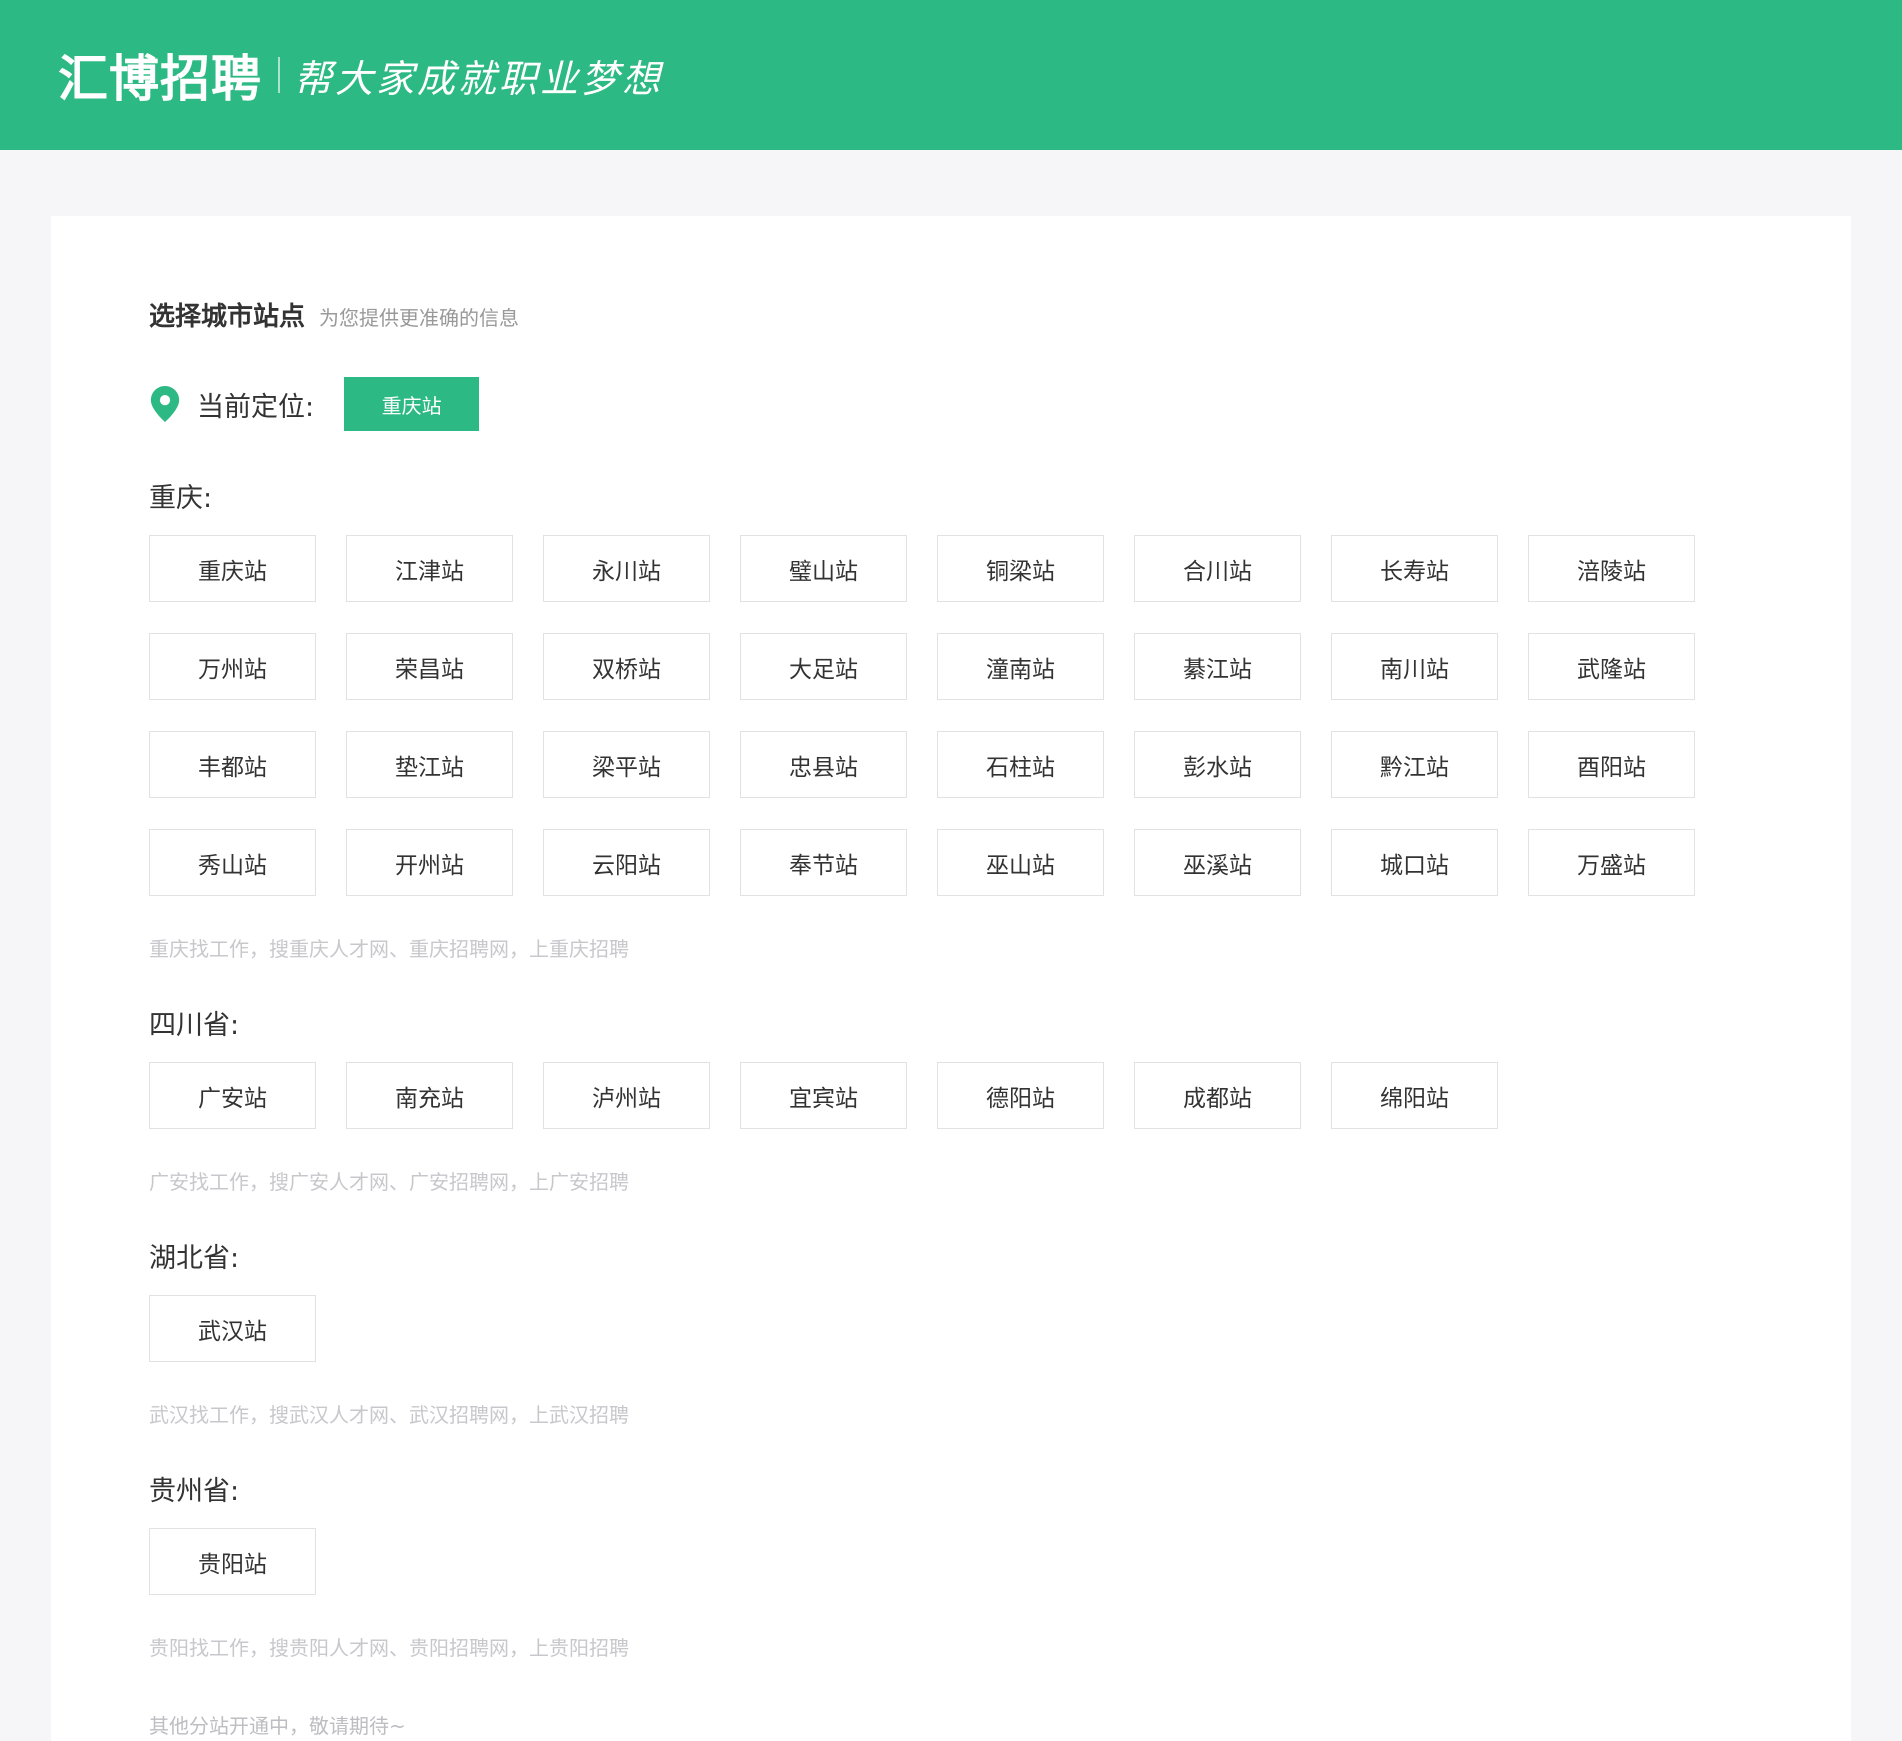  What do you see at coordinates (1414, 568) in the screenshot?
I see `station-button: 长寿站` at bounding box center [1414, 568].